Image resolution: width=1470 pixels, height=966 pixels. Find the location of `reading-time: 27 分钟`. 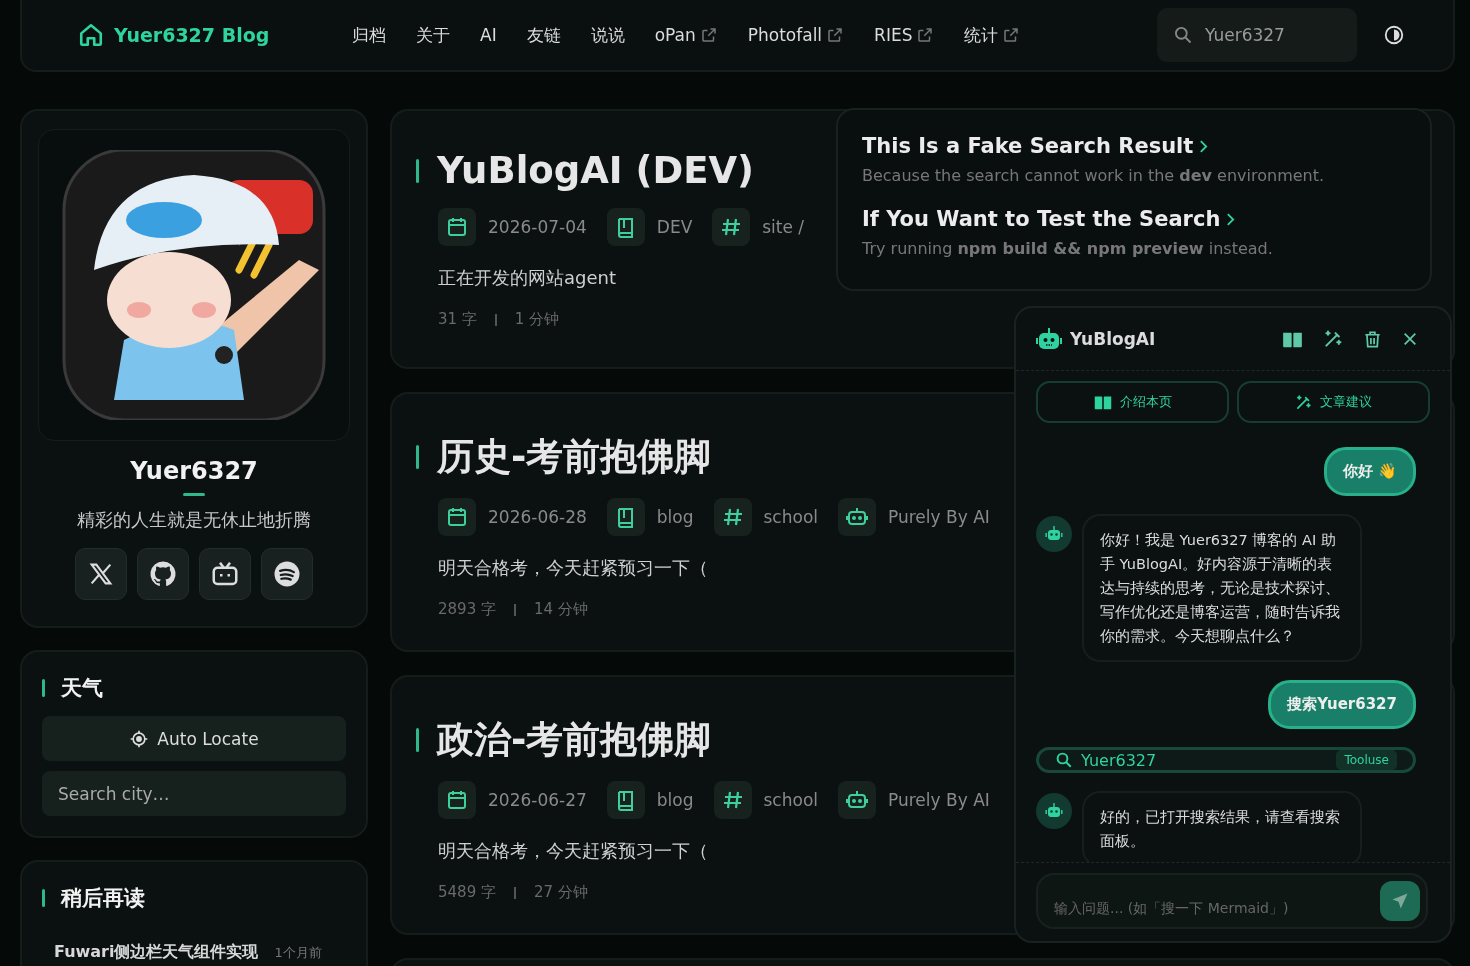

reading-time: 27 分钟 is located at coordinates (560, 892).